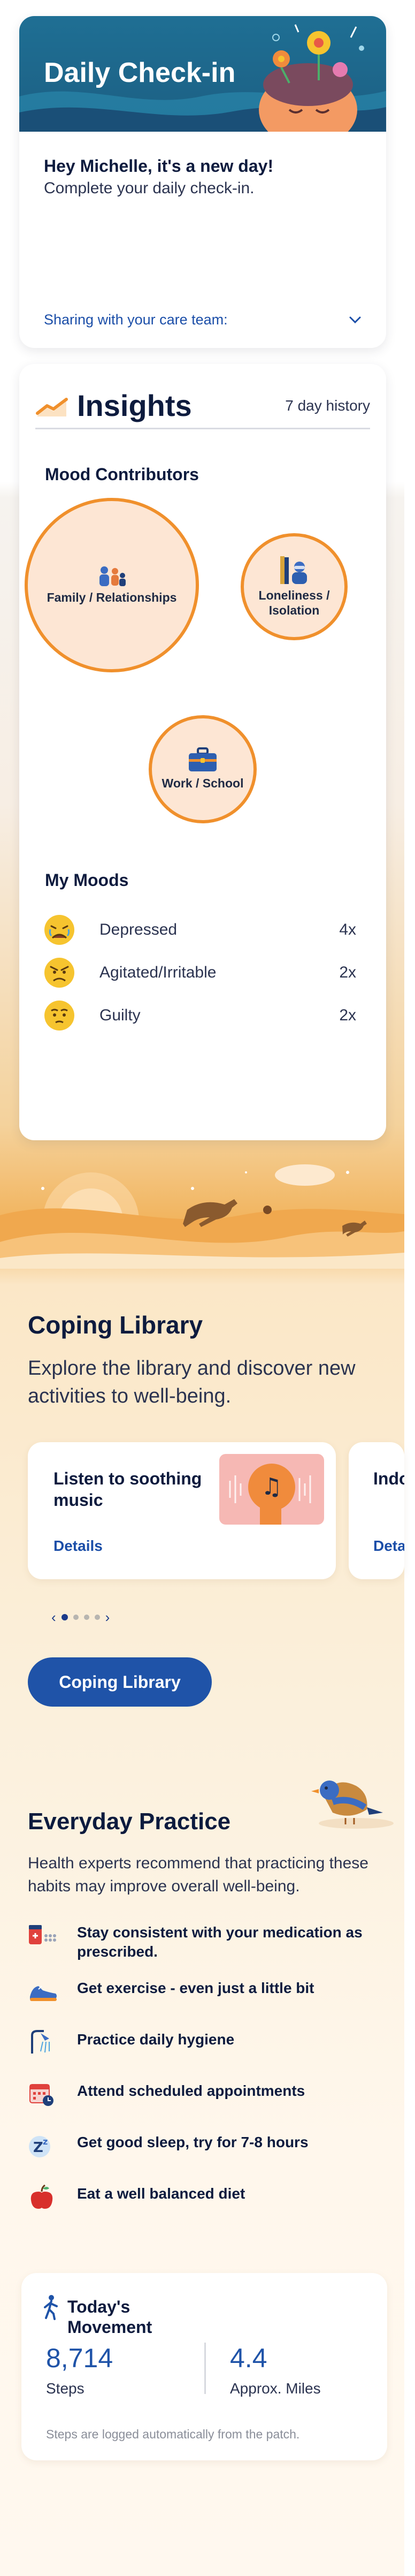 This screenshot has height=2576, width=415. I want to click on page-edge, so click(409, 1288).